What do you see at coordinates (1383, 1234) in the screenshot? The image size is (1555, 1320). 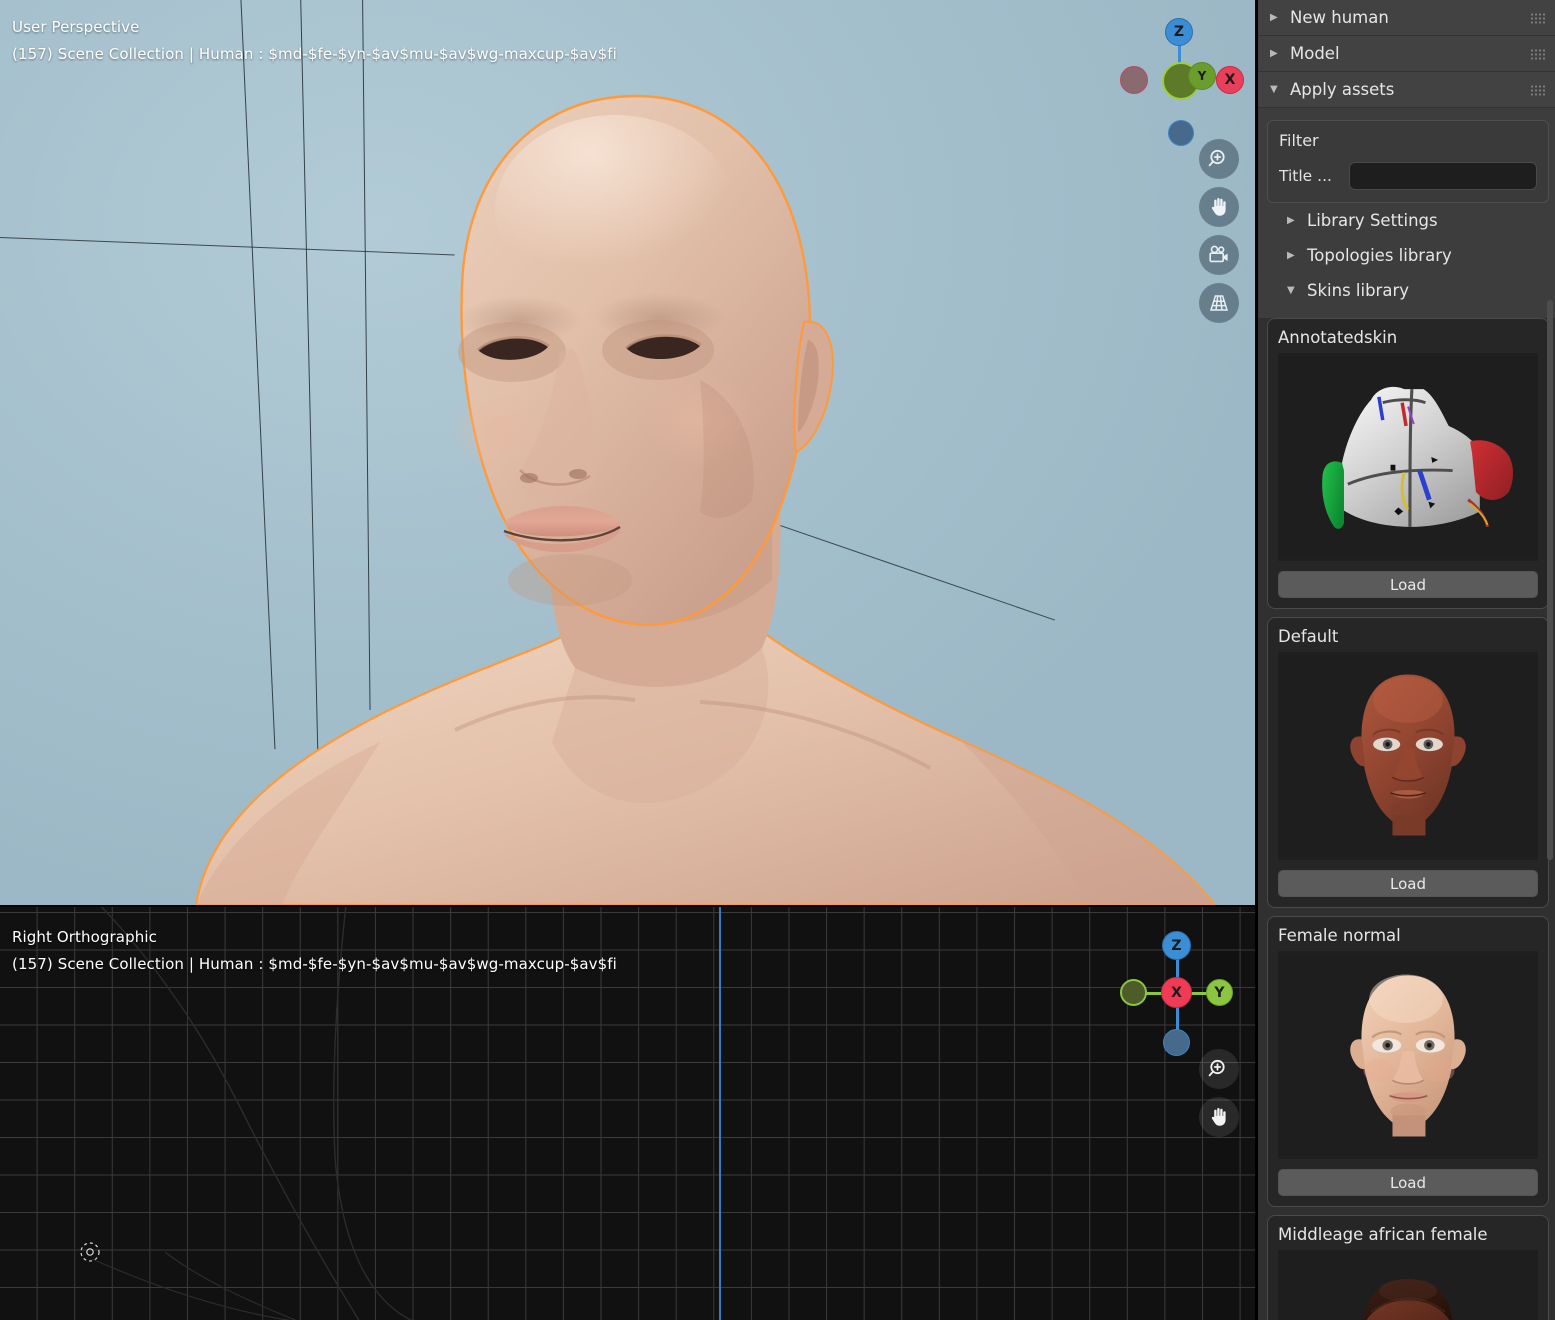 I see `asset-title: Middleage african female` at bounding box center [1383, 1234].